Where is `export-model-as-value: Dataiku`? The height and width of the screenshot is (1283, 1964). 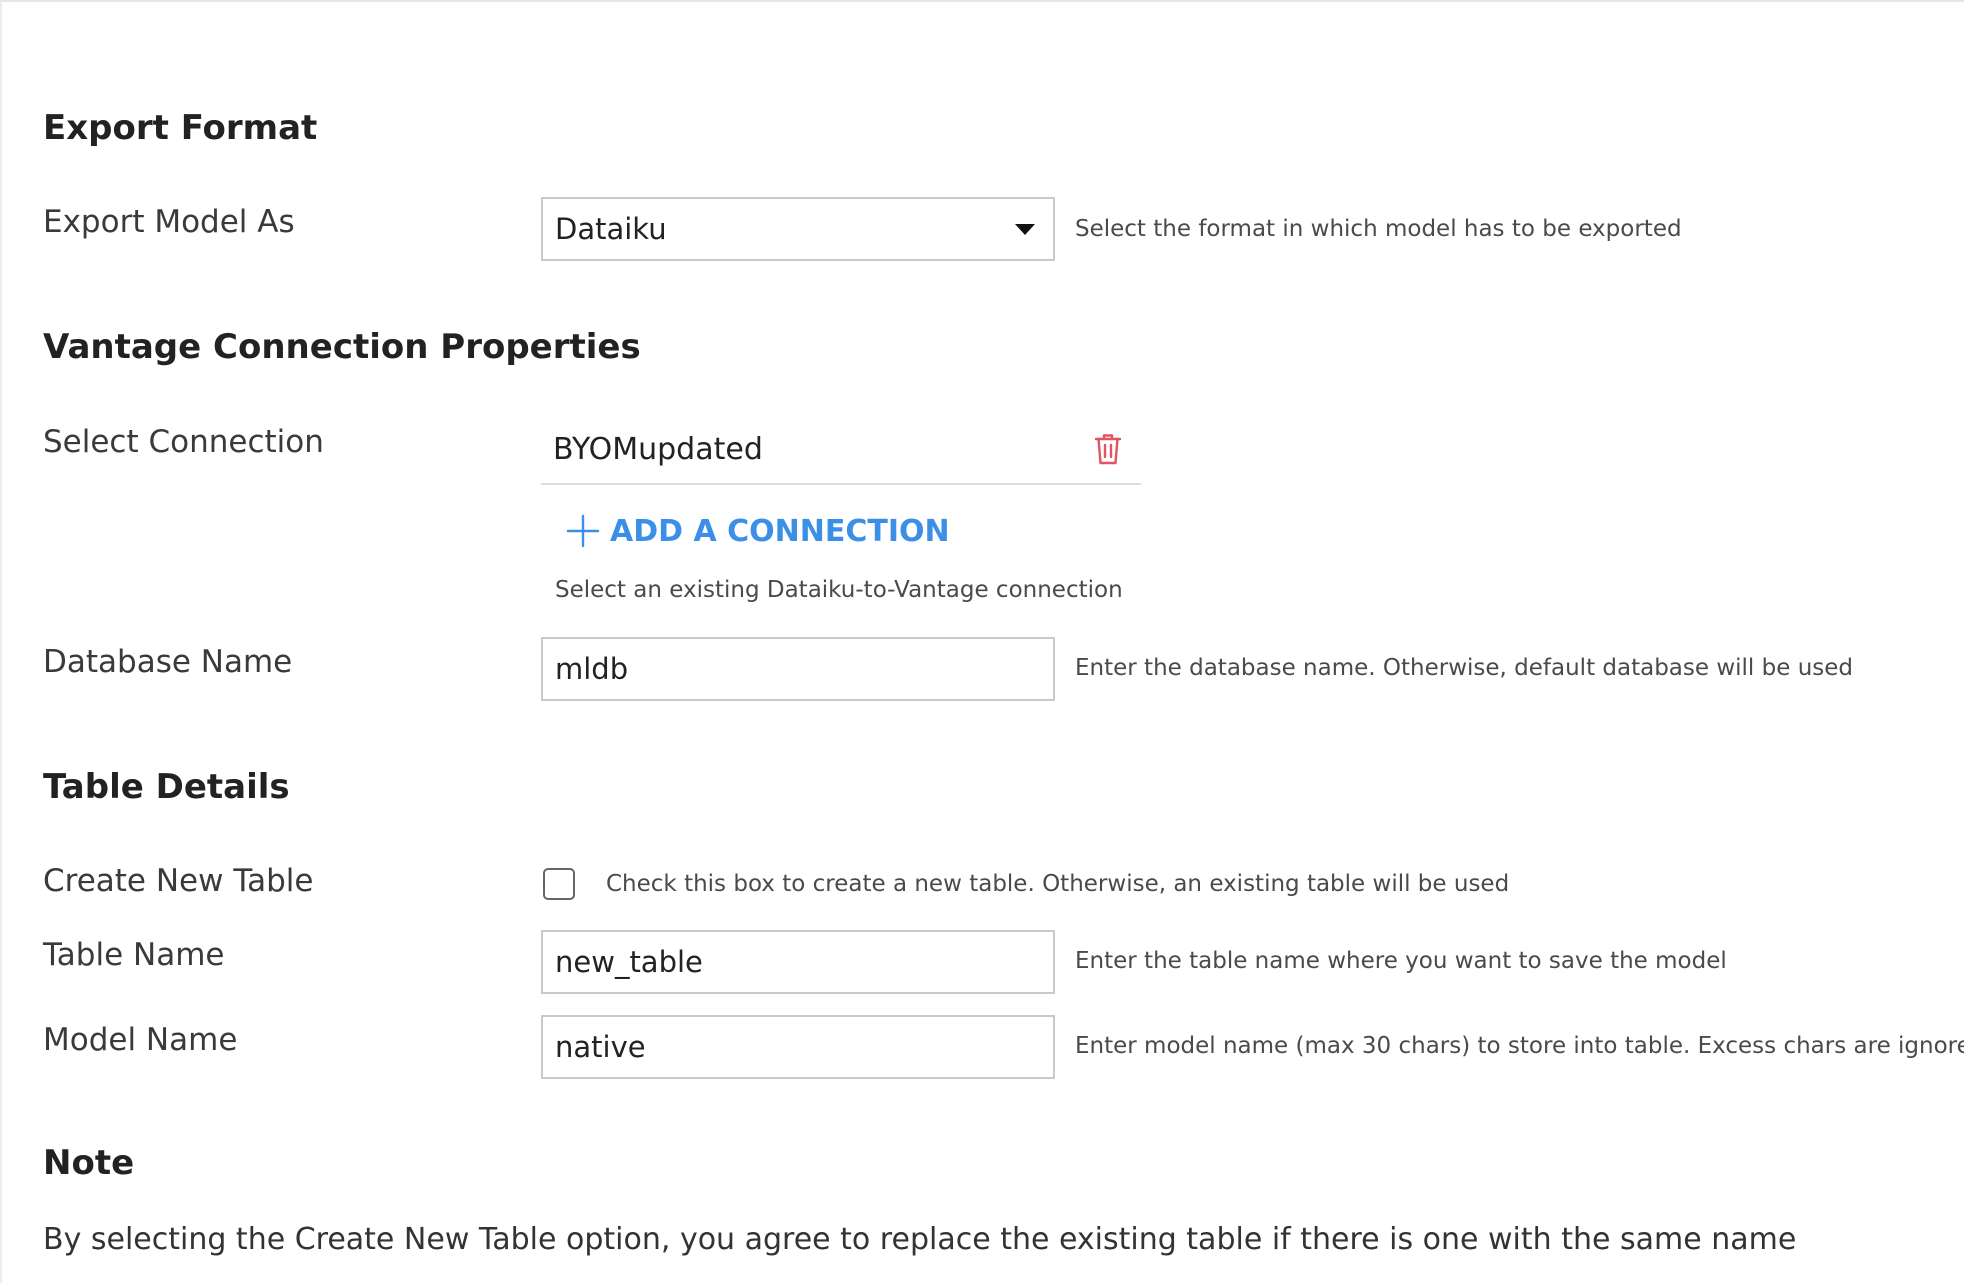 export-model-as-value: Dataiku is located at coordinates (611, 229).